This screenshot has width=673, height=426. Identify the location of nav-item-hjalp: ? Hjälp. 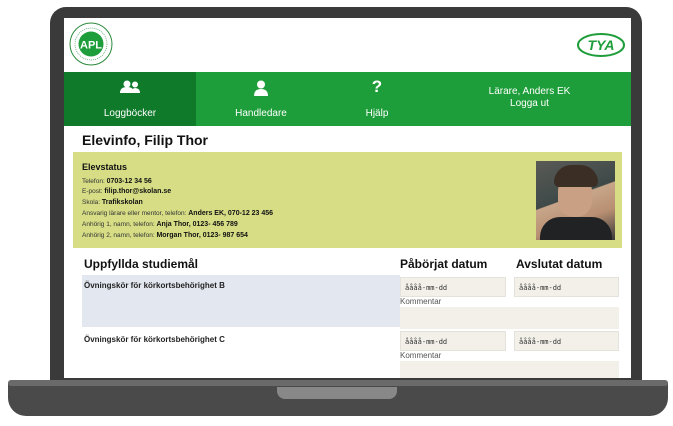
(377, 99).